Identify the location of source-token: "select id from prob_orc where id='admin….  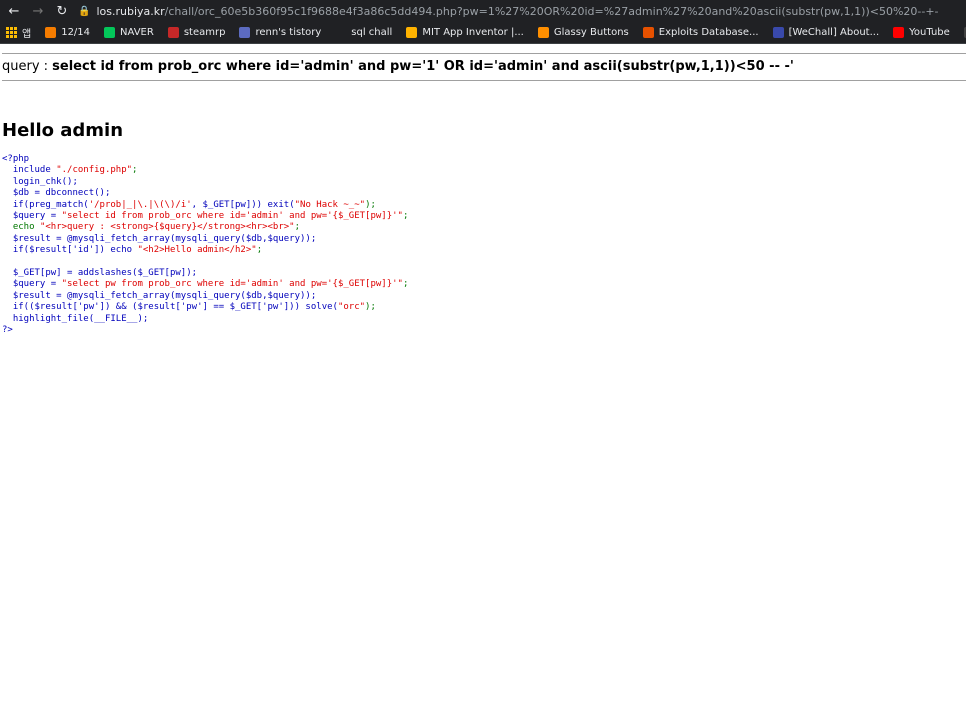
(232, 216).